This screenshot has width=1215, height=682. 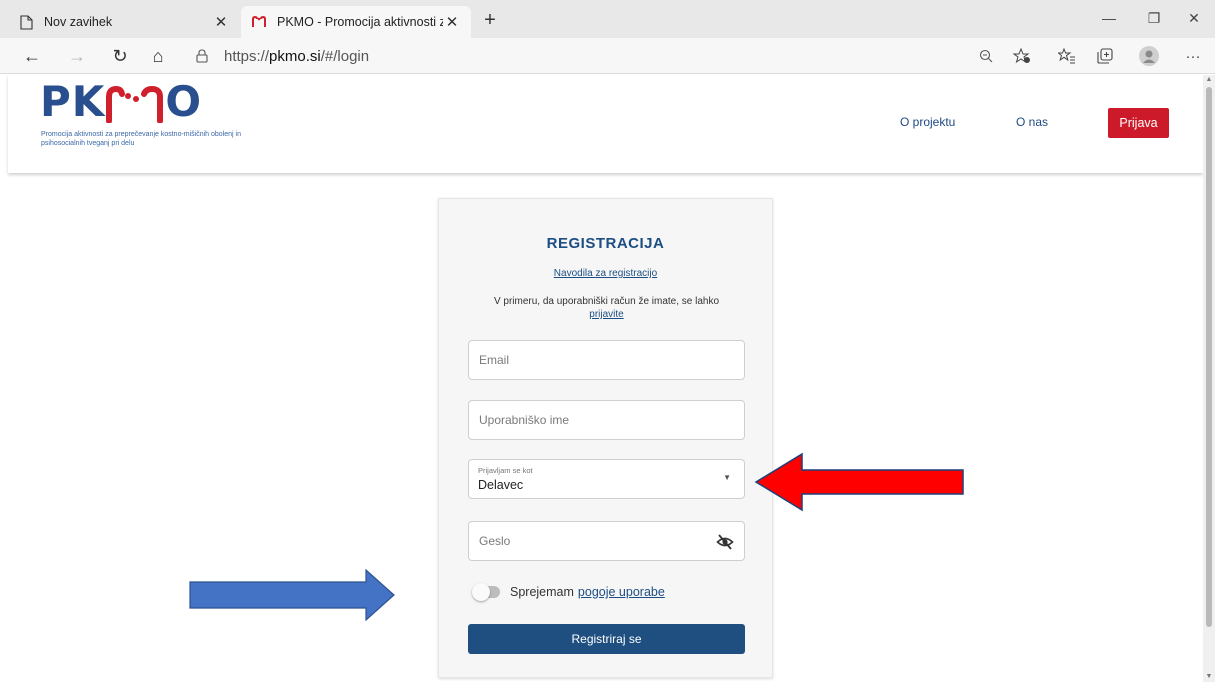 I want to click on browser-address-bar: ← → ↻ ⌂ https://pkmo.si/#/login ···, so click(x=607, y=56).